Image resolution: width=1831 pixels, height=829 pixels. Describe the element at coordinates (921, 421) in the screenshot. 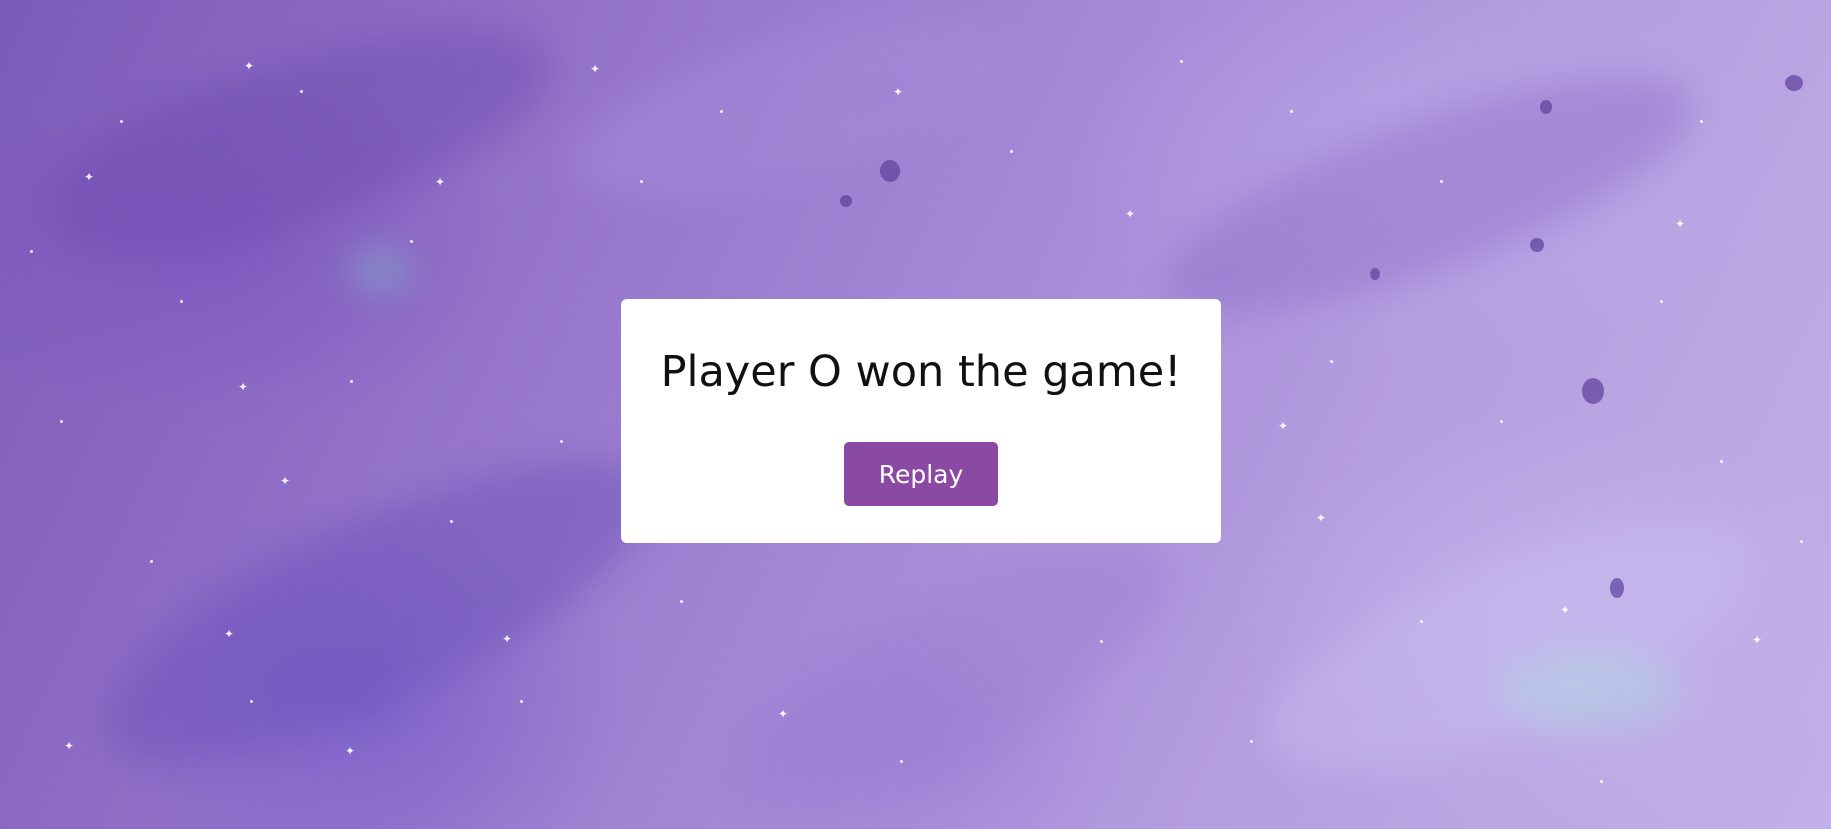

I see `game-over-modal: Player O won the game! Replay` at that location.